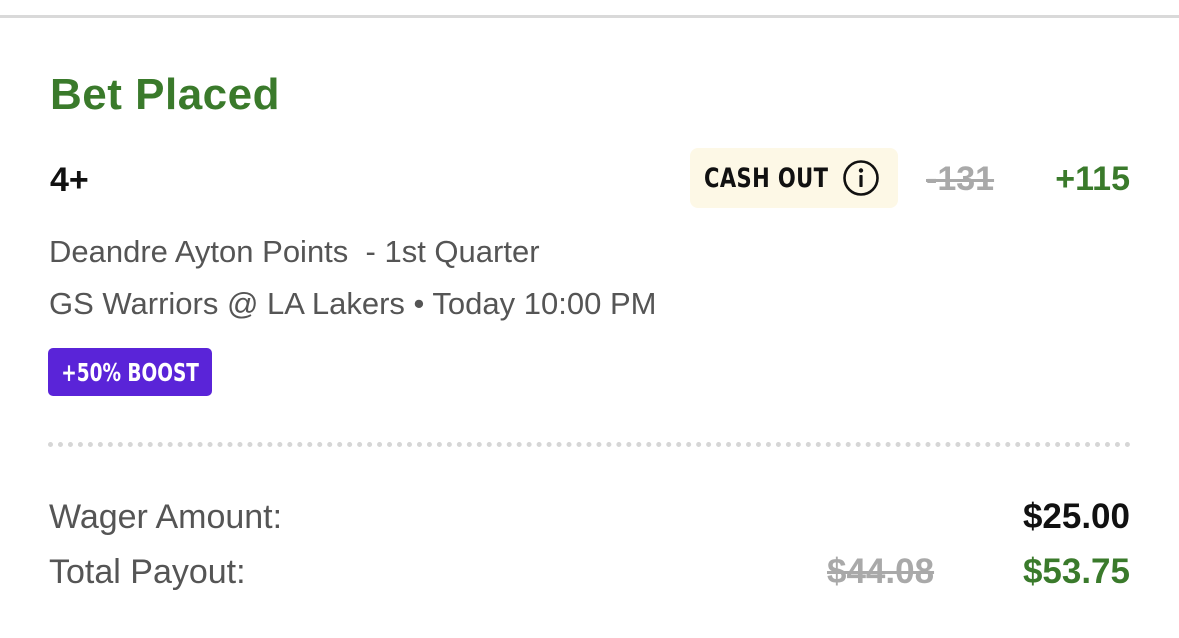 Image resolution: width=1179 pixels, height=638 pixels. I want to click on bet-status-title: Bet Placed, so click(165, 94).